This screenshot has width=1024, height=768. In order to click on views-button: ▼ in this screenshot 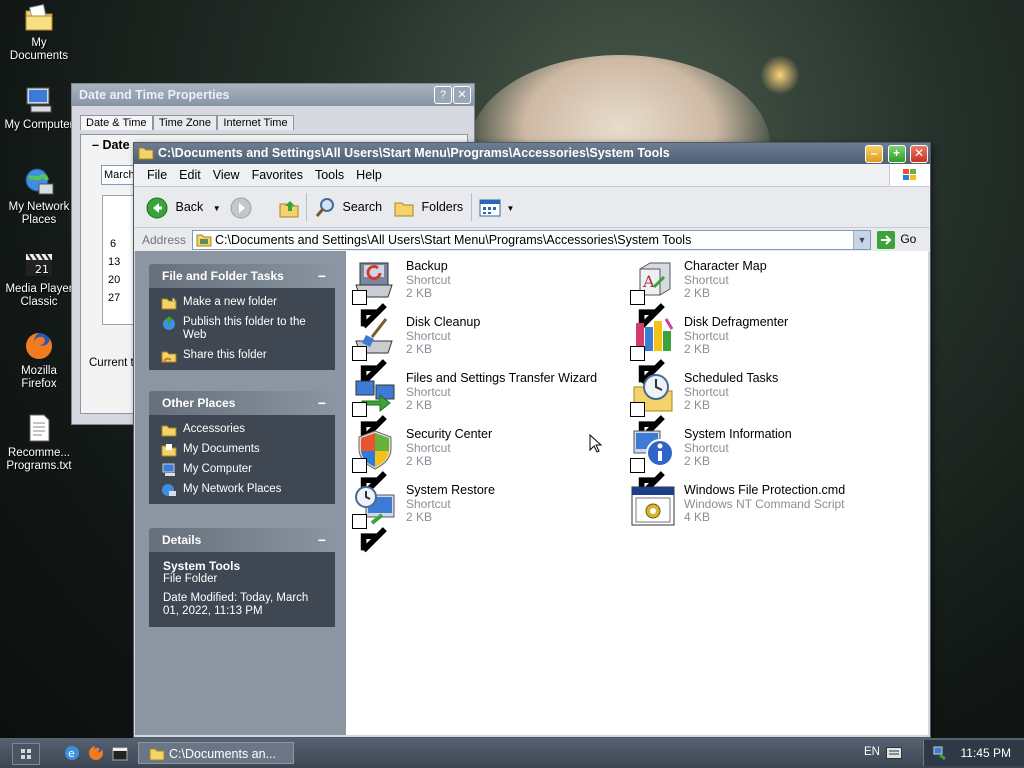, I will do `click(496, 207)`.